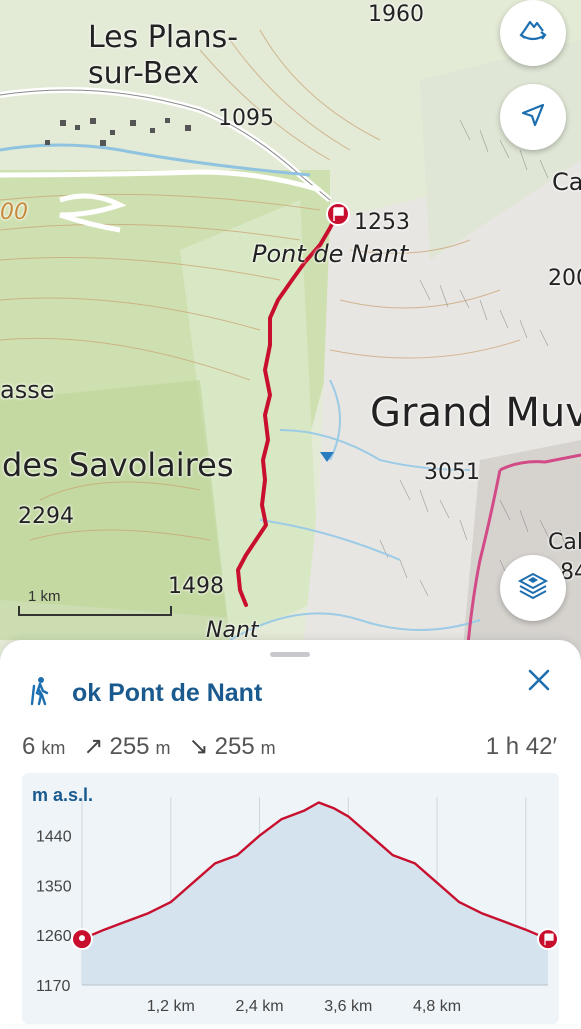 The height and width of the screenshot is (1029, 581). Describe the element at coordinates (163, 748) in the screenshot. I see `ascent-unit: m` at that location.